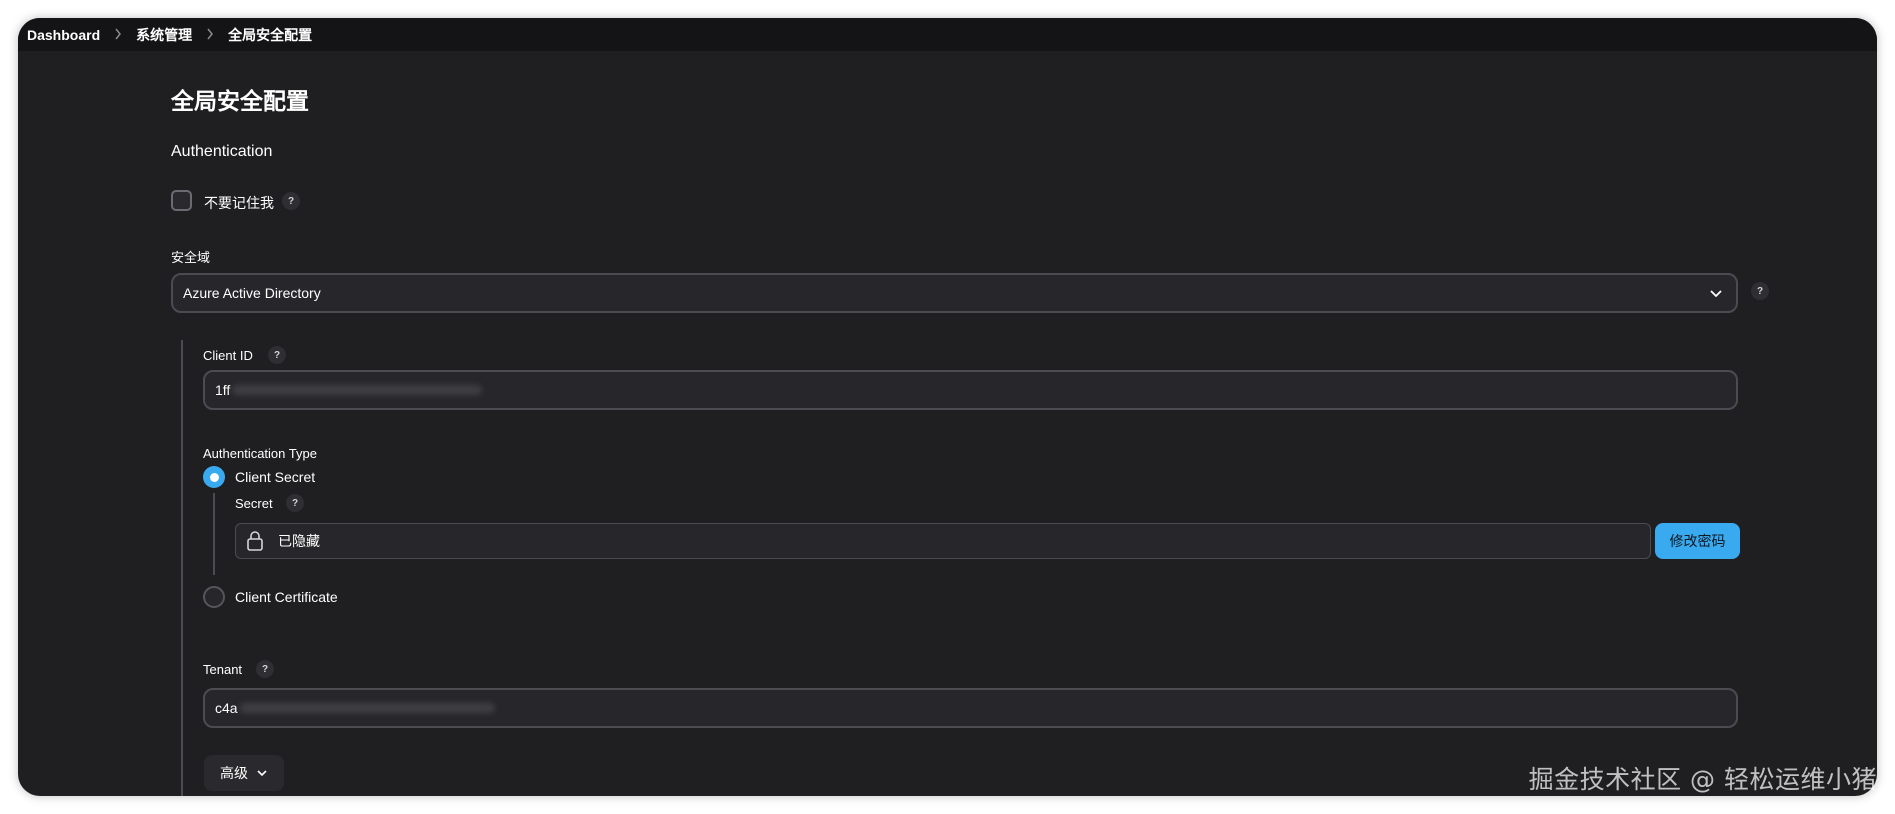 The image size is (1895, 814). I want to click on client-secret-label: Client Secret, so click(275, 477).